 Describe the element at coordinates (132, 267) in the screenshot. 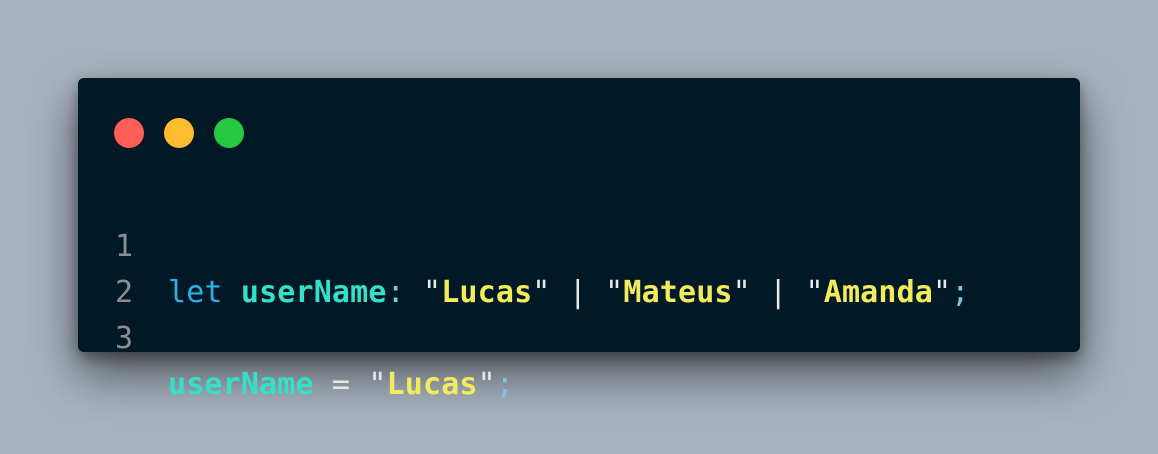

I see `code-line-2: 2` at that location.